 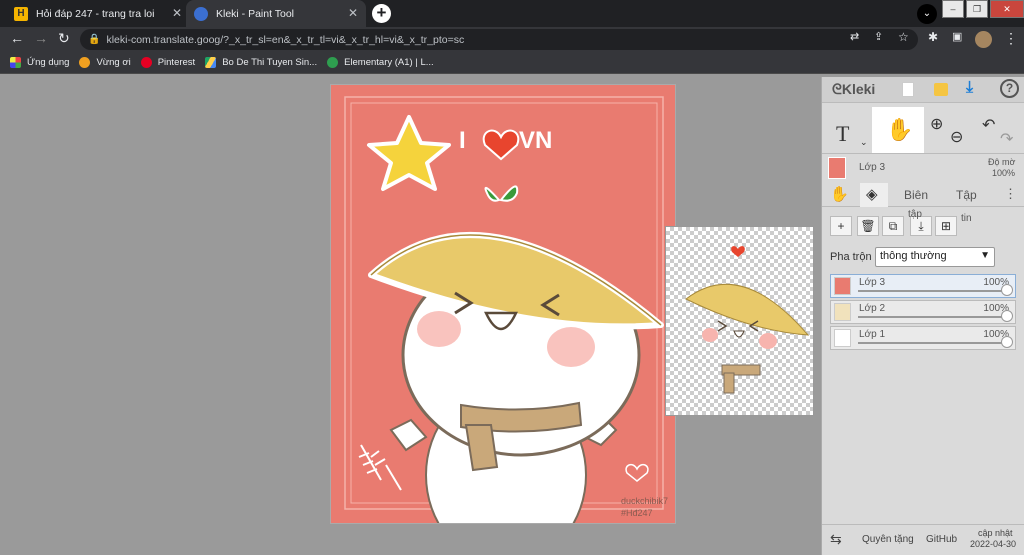 What do you see at coordinates (935, 257) in the screenshot?
I see `blend-mode-select: thông thường ▼` at bounding box center [935, 257].